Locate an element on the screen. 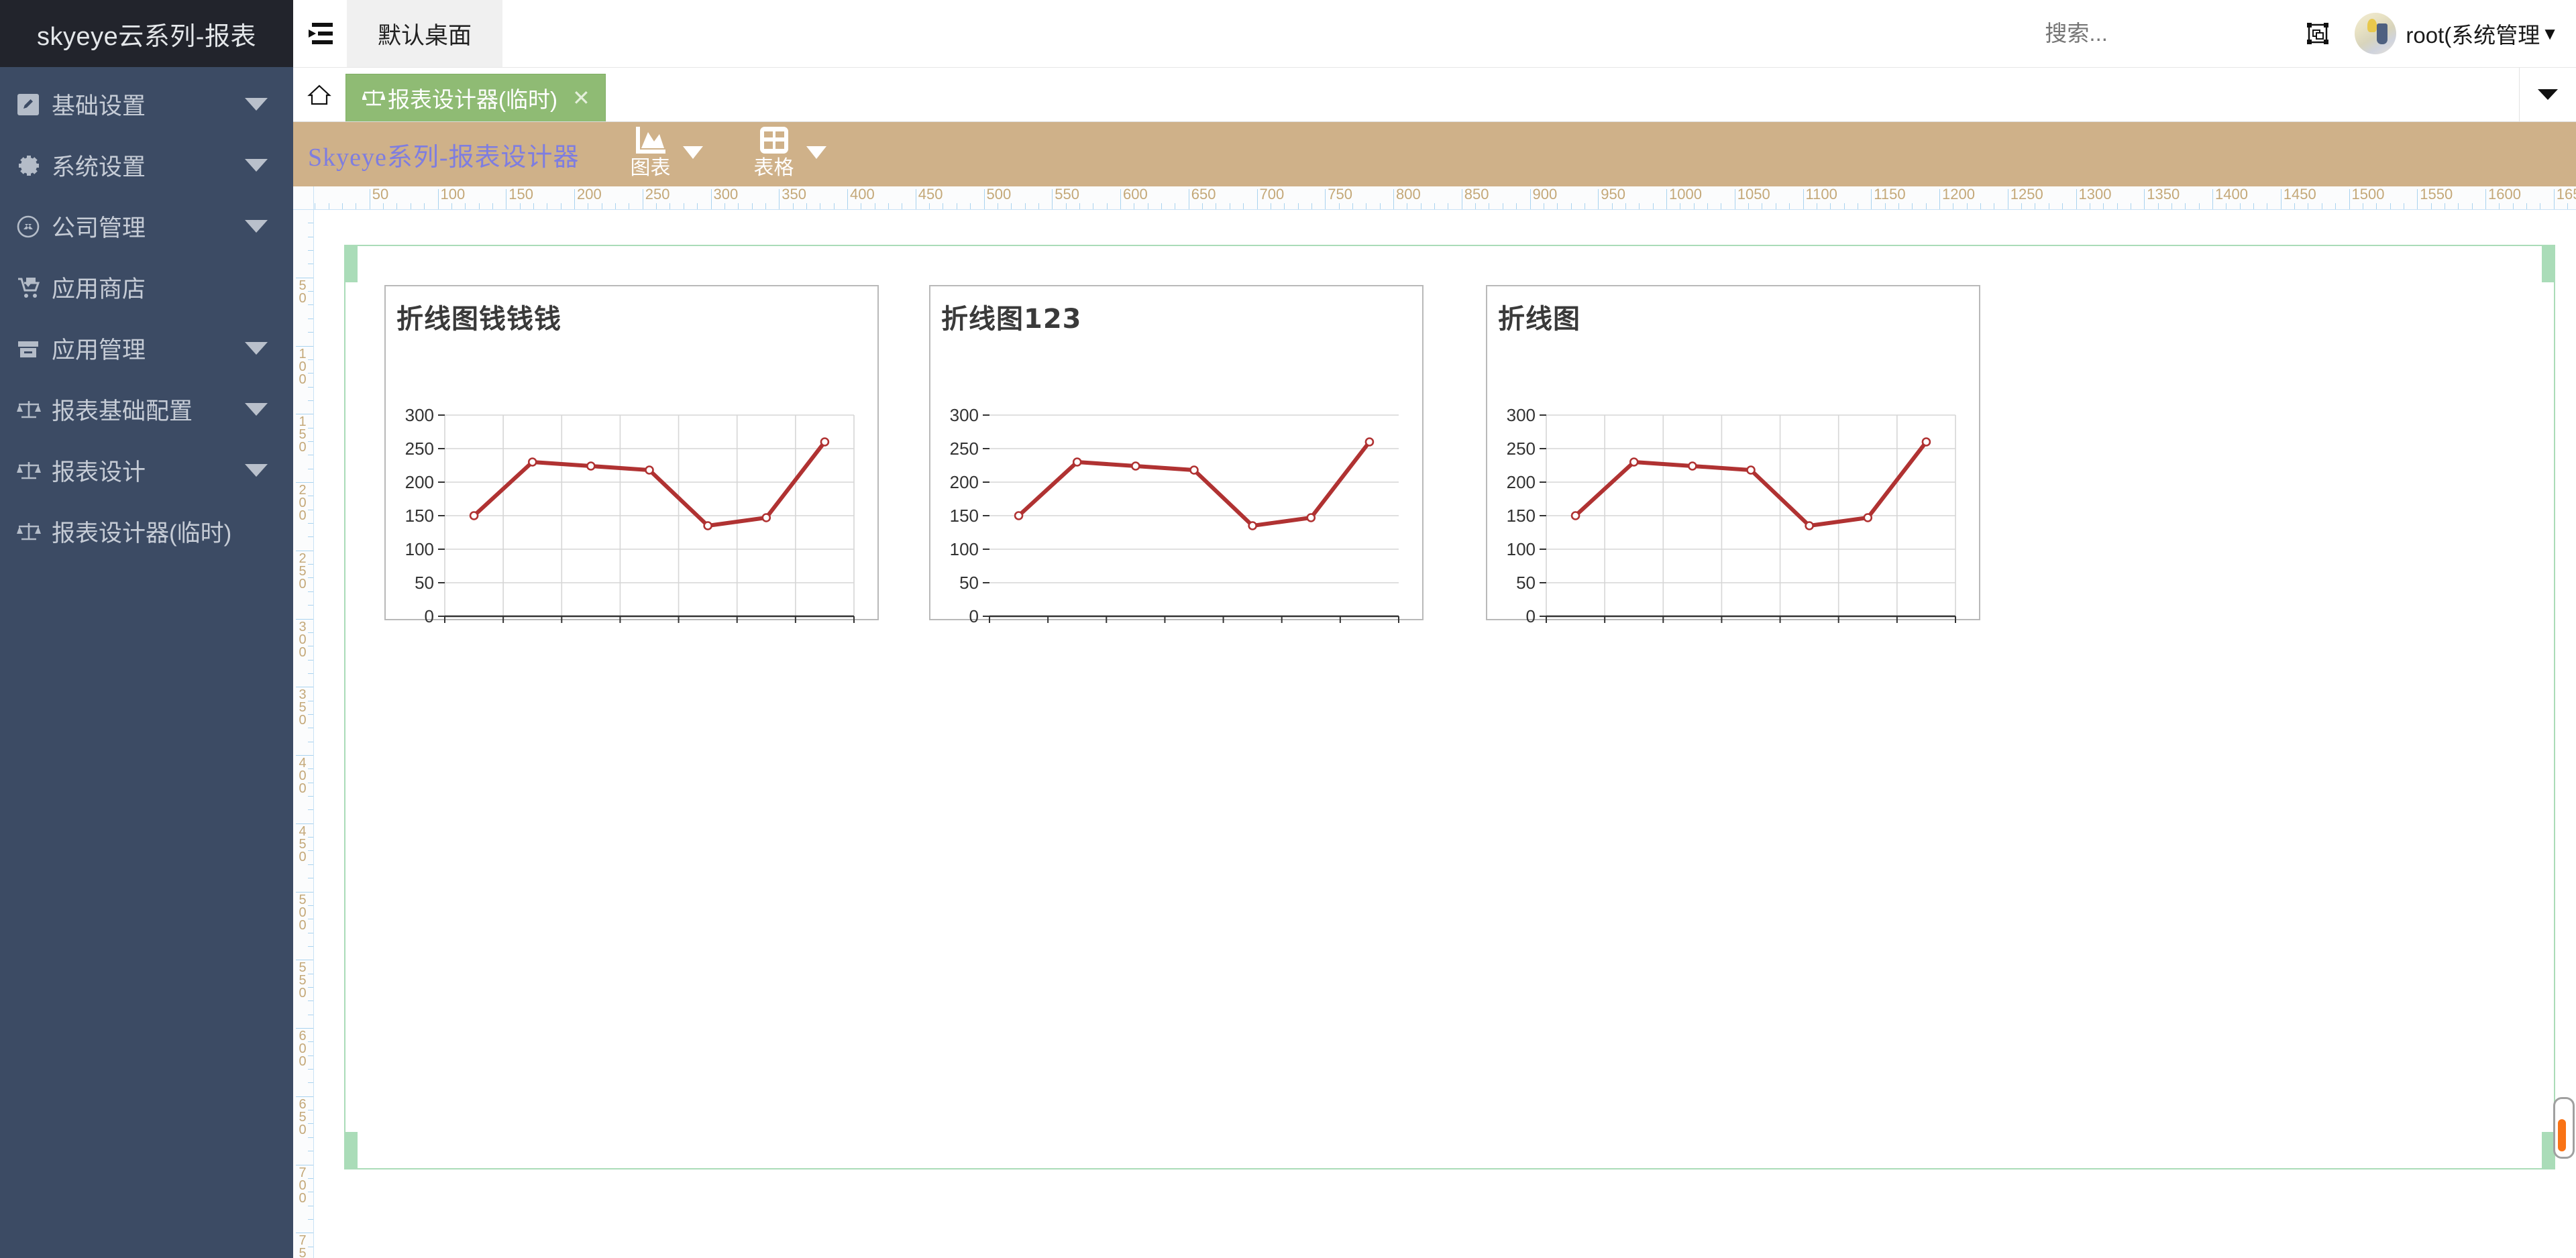 Image resolution: width=2576 pixels, height=1258 pixels. tab-overflow-chevron-down-icon is located at coordinates (2548, 94).